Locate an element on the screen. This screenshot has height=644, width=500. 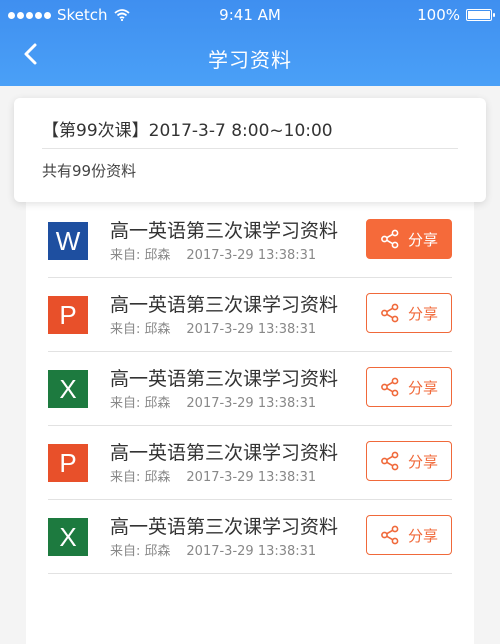
course-info: 【第99次课】2017-3-7 8:00~10:00 is located at coordinates (187, 128).